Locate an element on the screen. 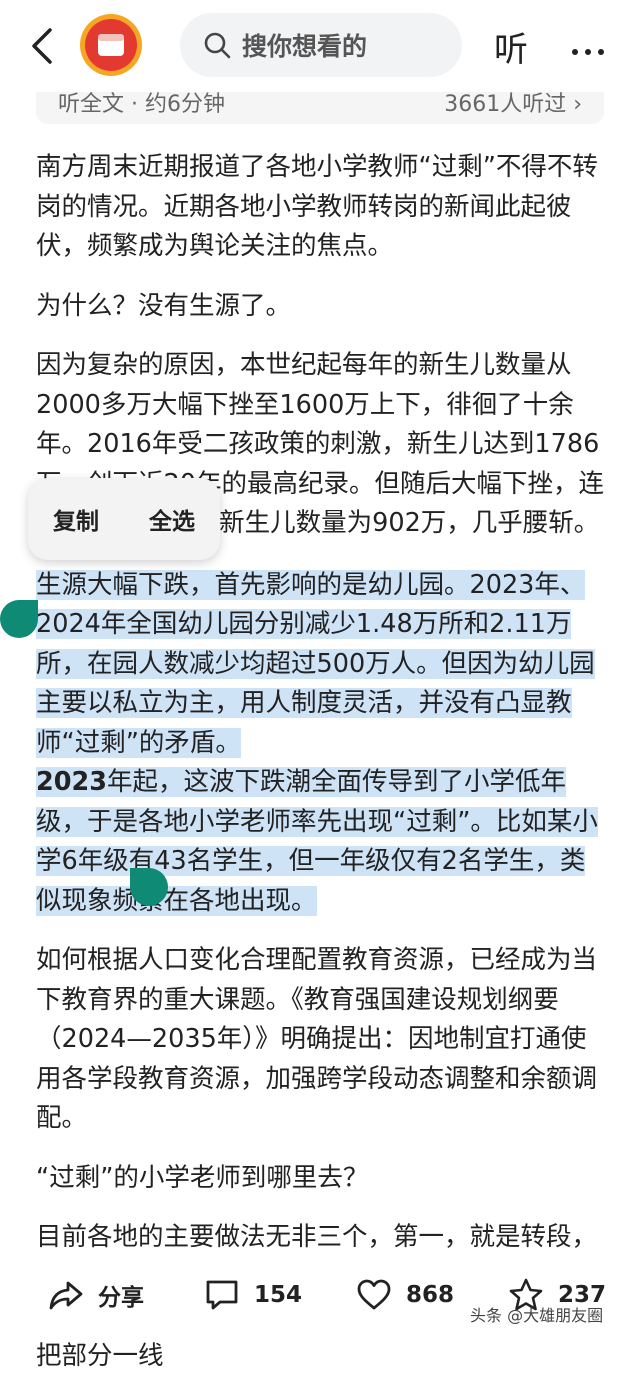 The height and width of the screenshot is (1376, 640). comment-icon is located at coordinates (222, 1295).